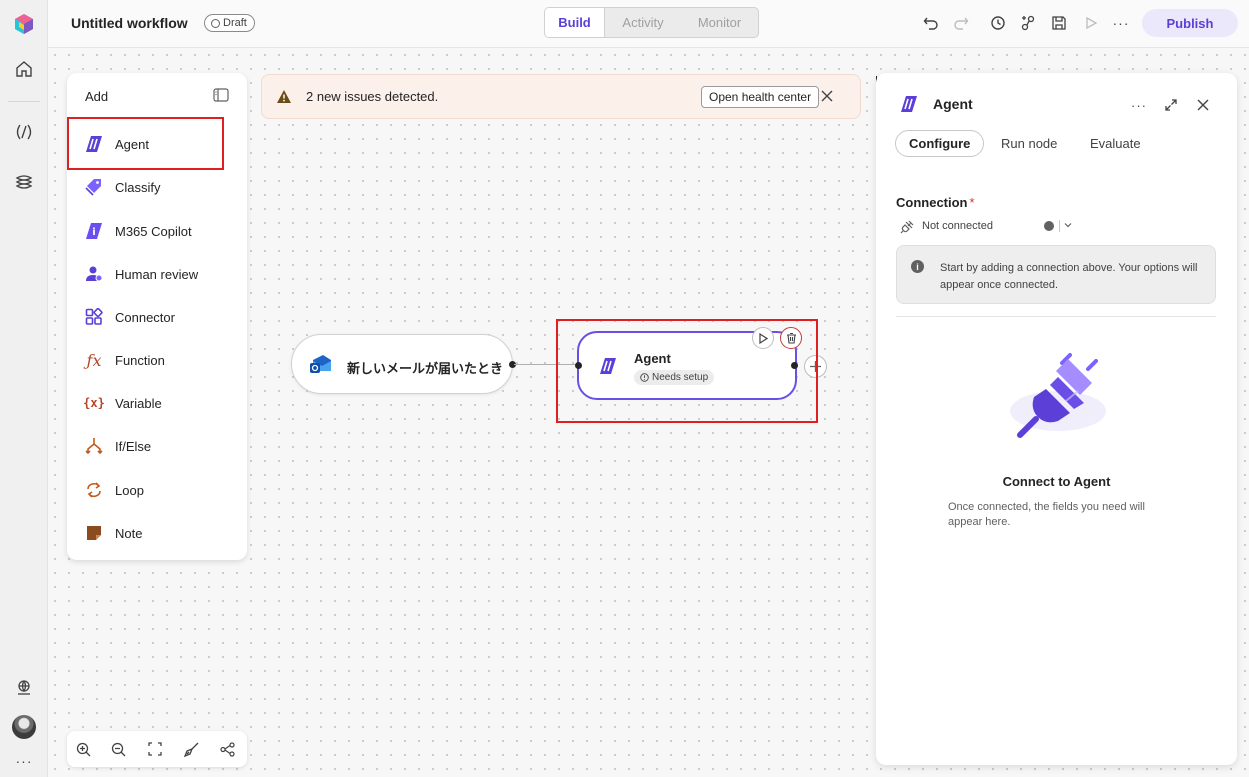 The image size is (1249, 777). What do you see at coordinates (24, 182) in the screenshot?
I see `knowledge-icon` at bounding box center [24, 182].